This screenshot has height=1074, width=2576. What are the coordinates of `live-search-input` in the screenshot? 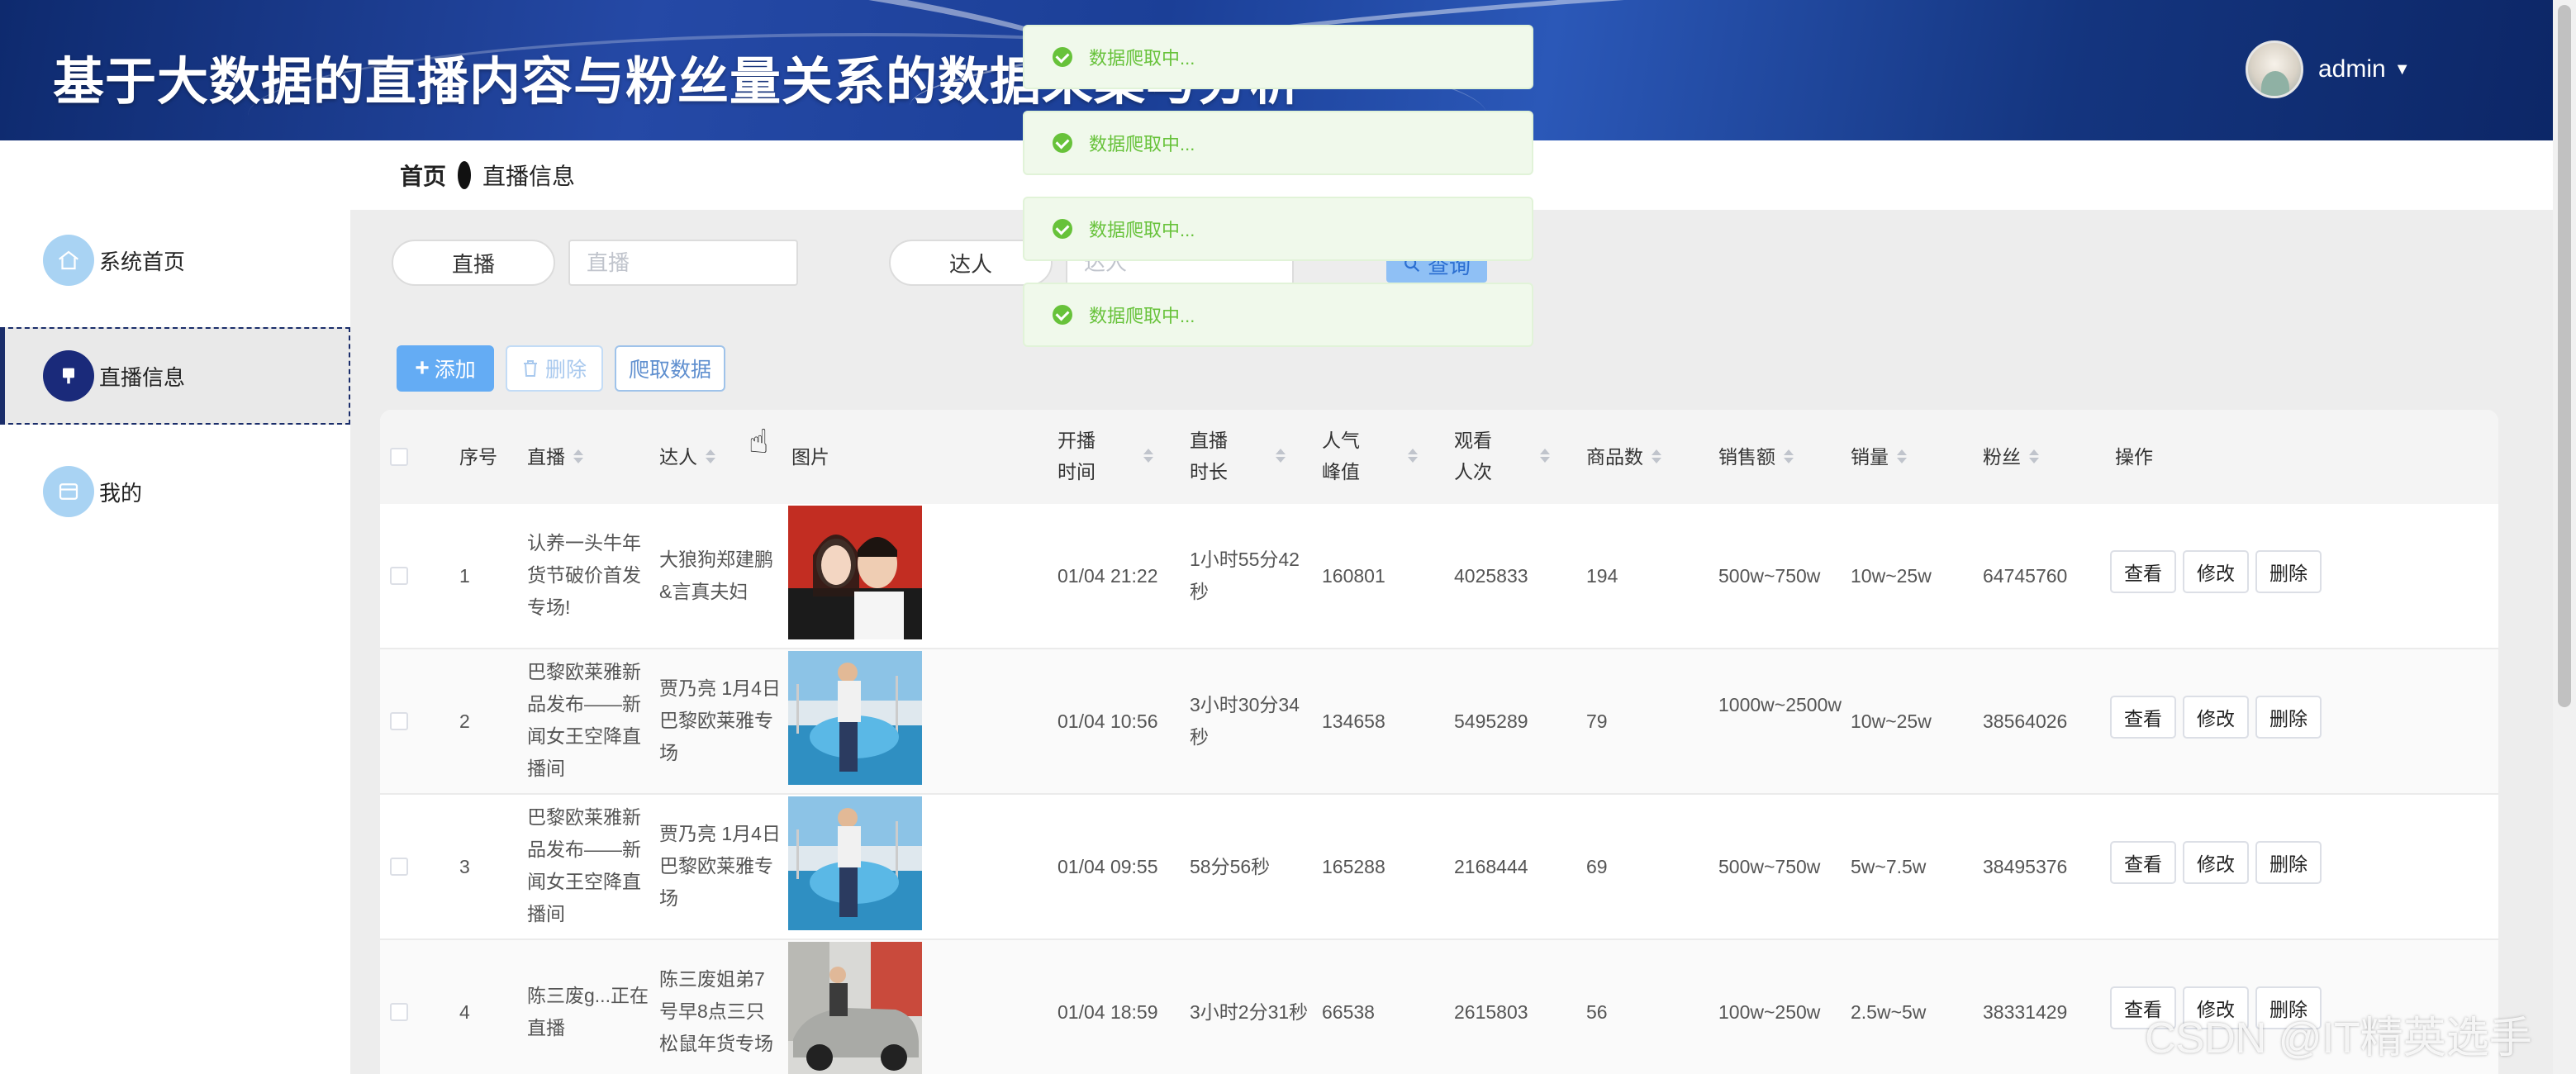 It's located at (683, 263).